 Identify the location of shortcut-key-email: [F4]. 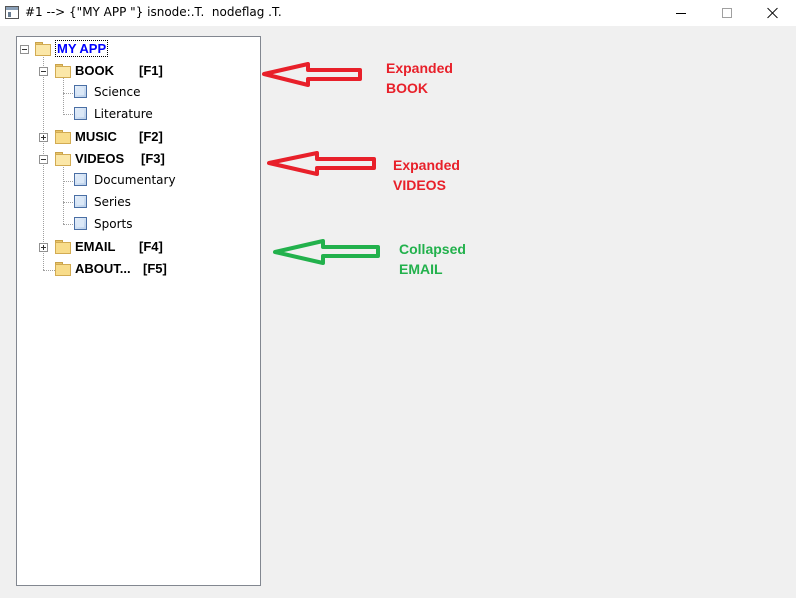
(151, 246).